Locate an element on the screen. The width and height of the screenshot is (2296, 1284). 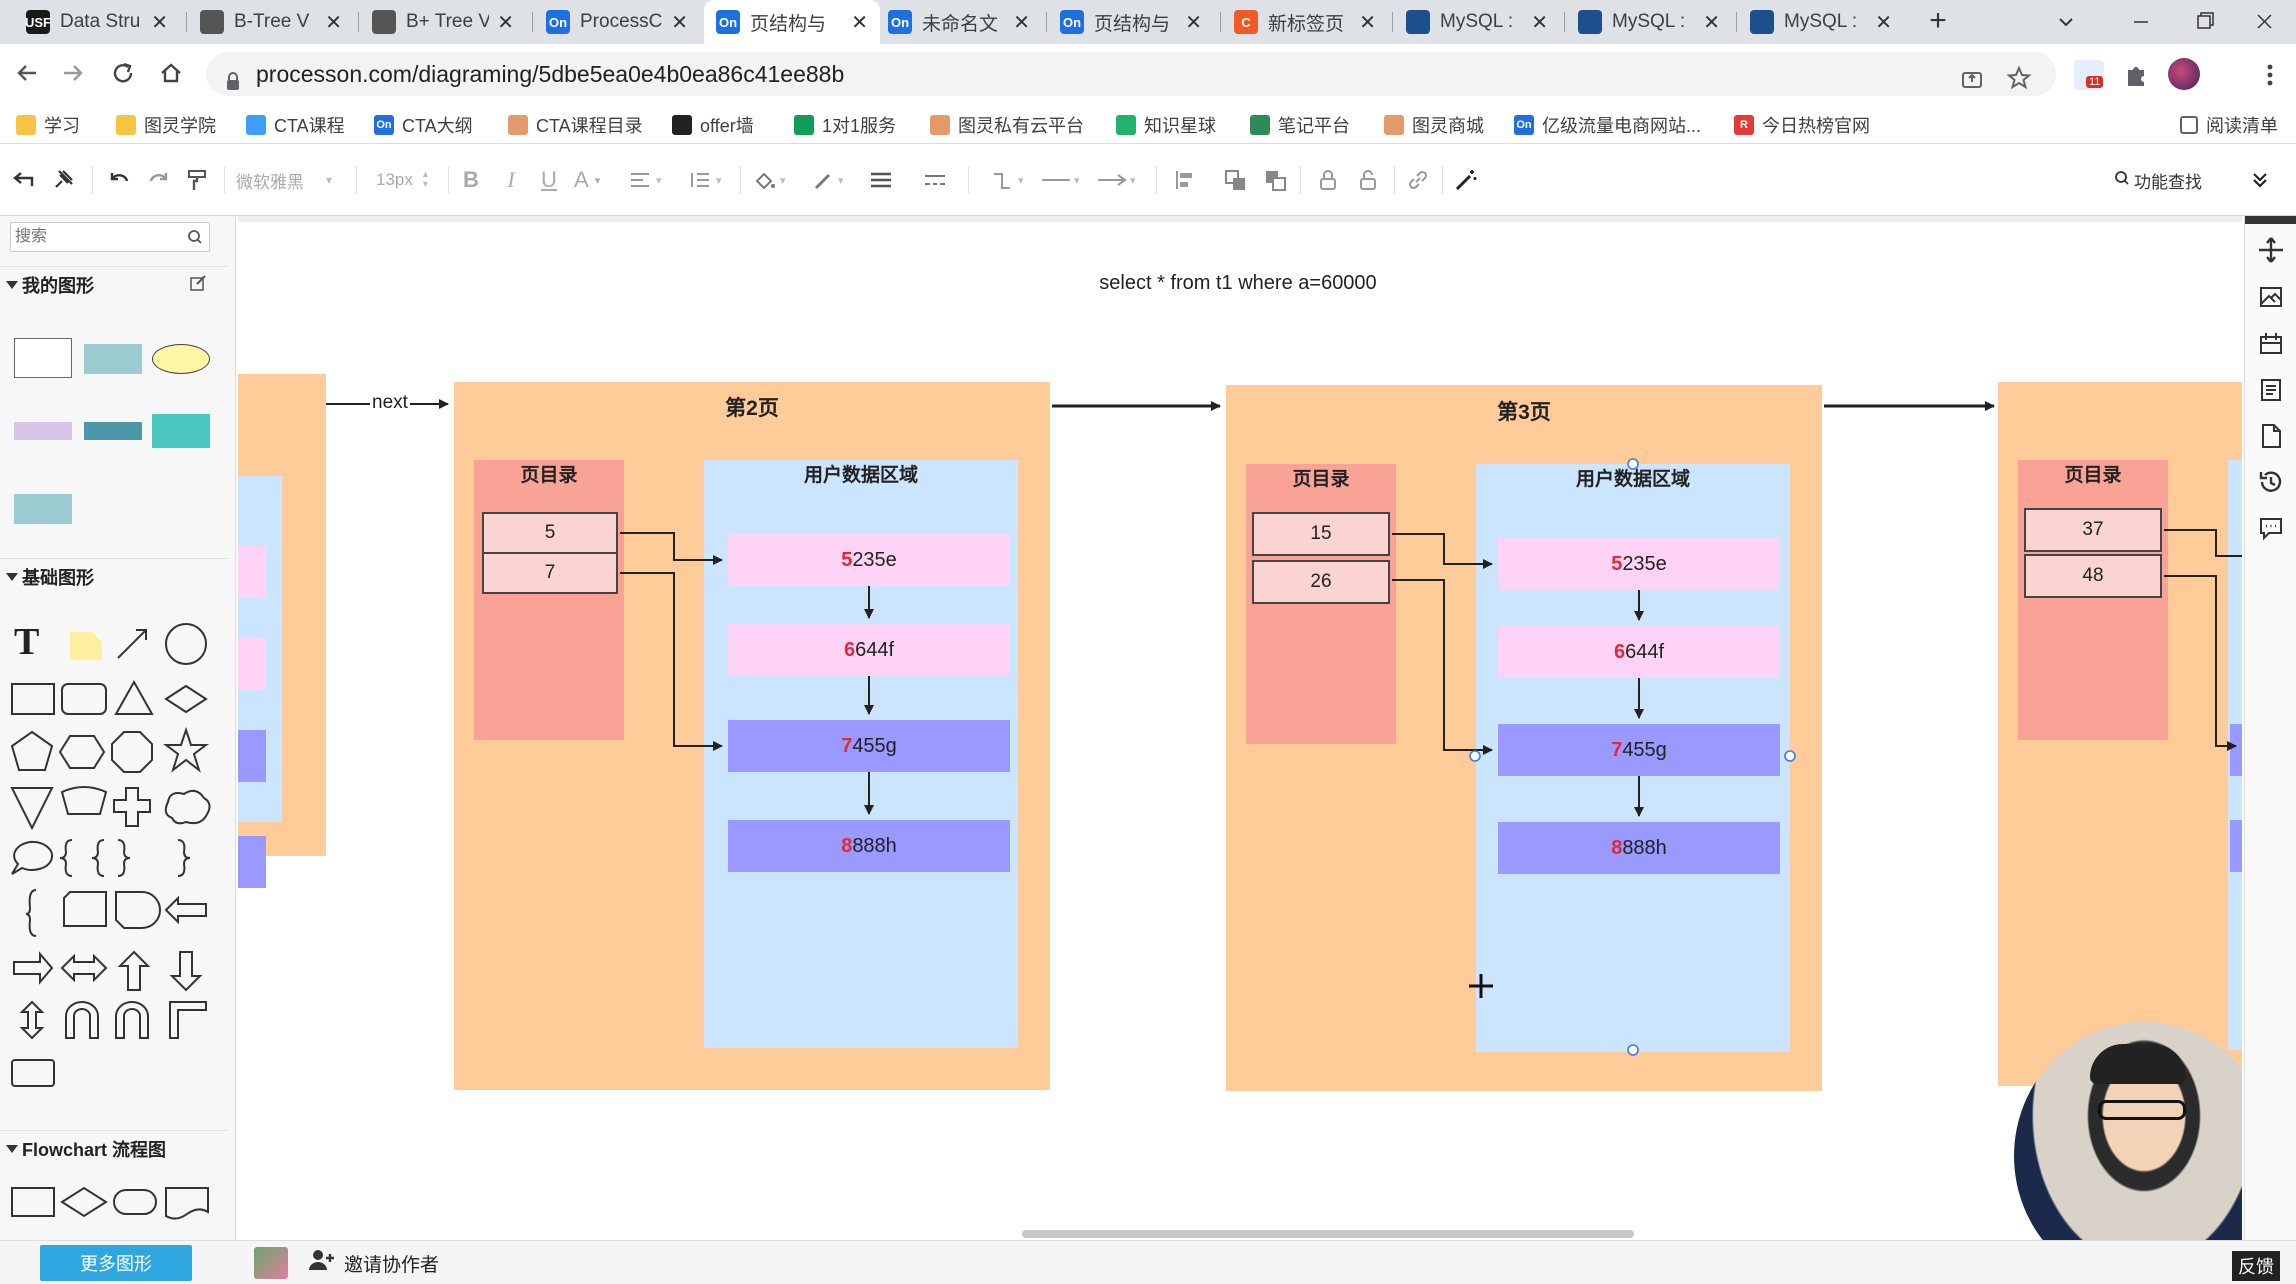
bookmark-item: 学习 is located at coordinates (48, 125).